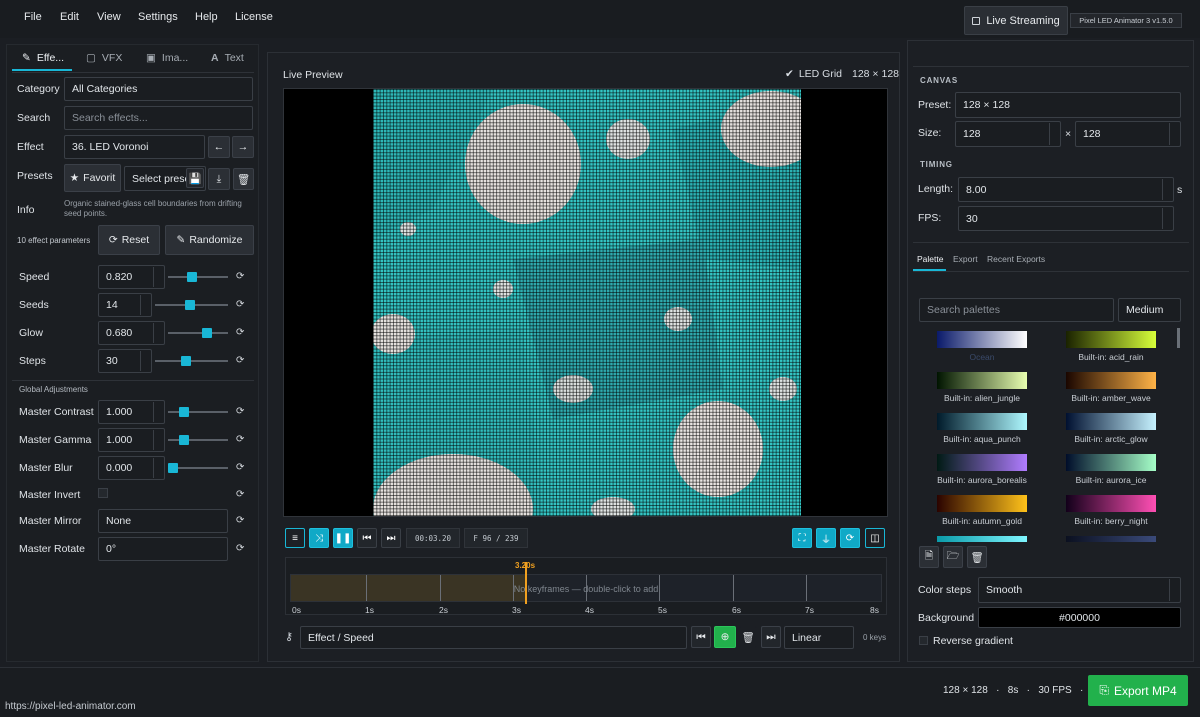 Image resolution: width=1200 pixels, height=717 pixels. I want to click on palette-scrollbar, so click(1178, 338).